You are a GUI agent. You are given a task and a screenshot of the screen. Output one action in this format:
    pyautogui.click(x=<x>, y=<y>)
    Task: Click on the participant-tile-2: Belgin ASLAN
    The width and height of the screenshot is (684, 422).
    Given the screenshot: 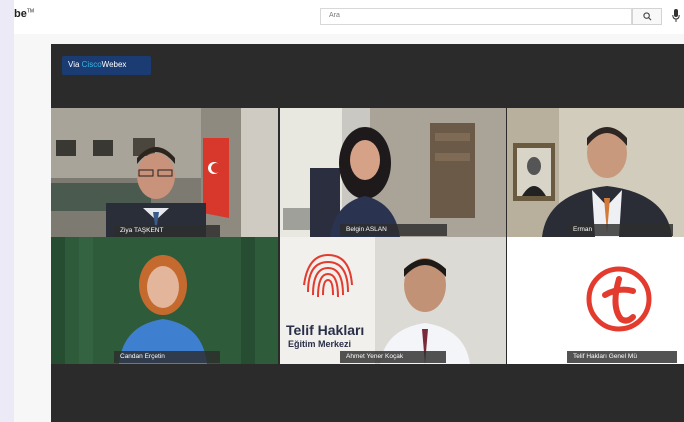 What is the action you would take?
    pyautogui.click(x=393, y=172)
    